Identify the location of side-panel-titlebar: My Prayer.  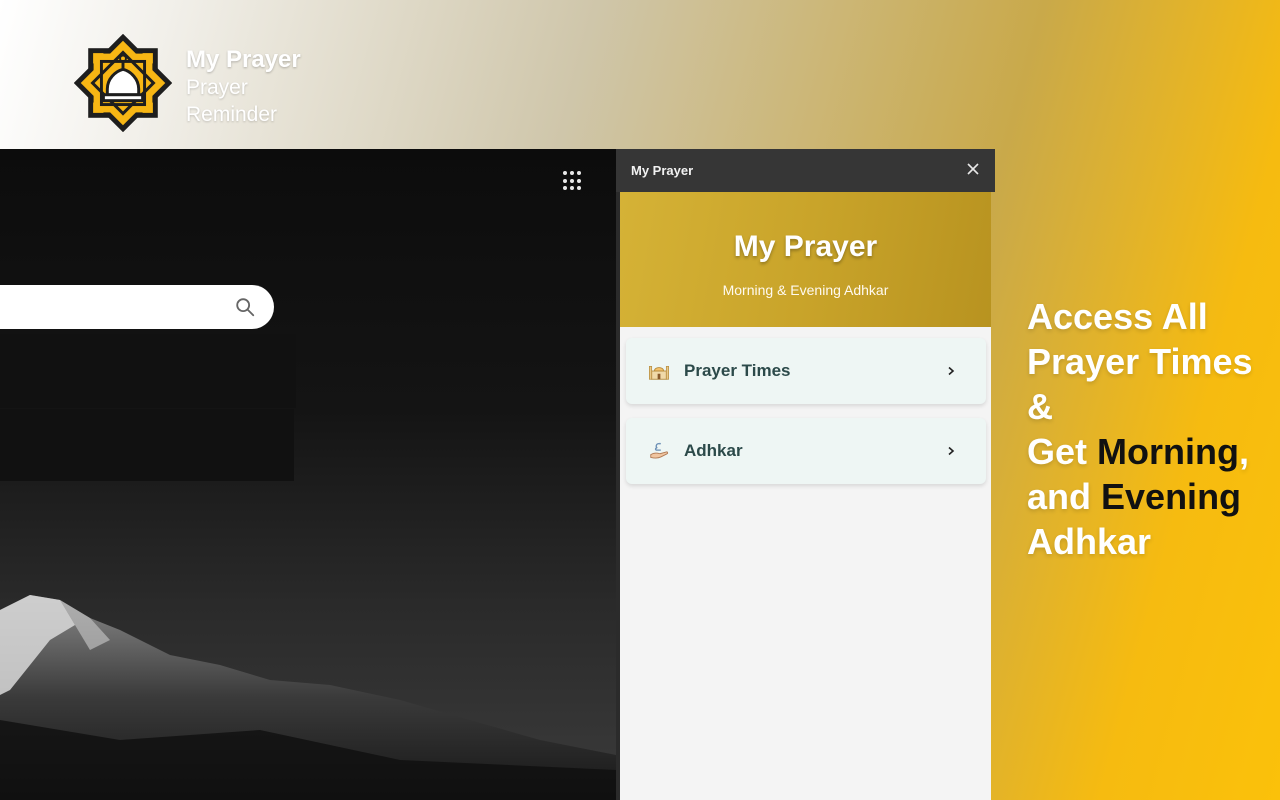
(805, 170).